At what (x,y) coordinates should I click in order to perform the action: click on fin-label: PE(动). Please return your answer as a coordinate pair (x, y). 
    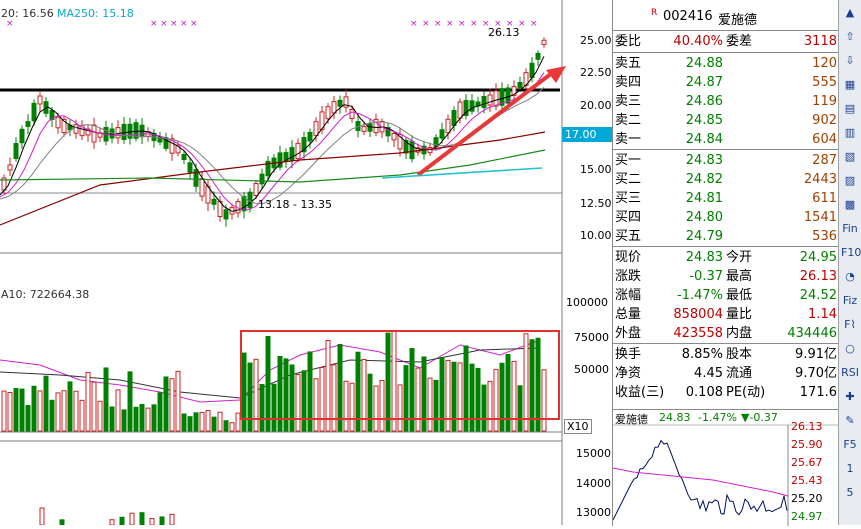
    Looking at the image, I should click on (746, 392).